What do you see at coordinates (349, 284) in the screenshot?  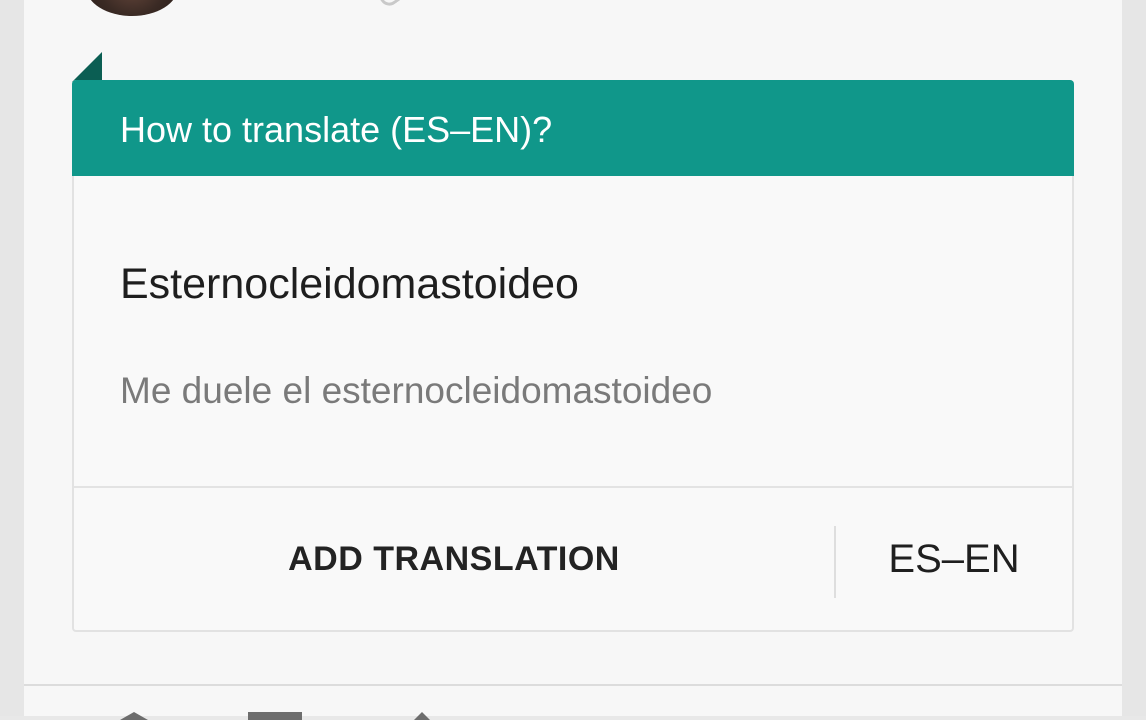 I see `source-word: Esternocleidomastoideo` at bounding box center [349, 284].